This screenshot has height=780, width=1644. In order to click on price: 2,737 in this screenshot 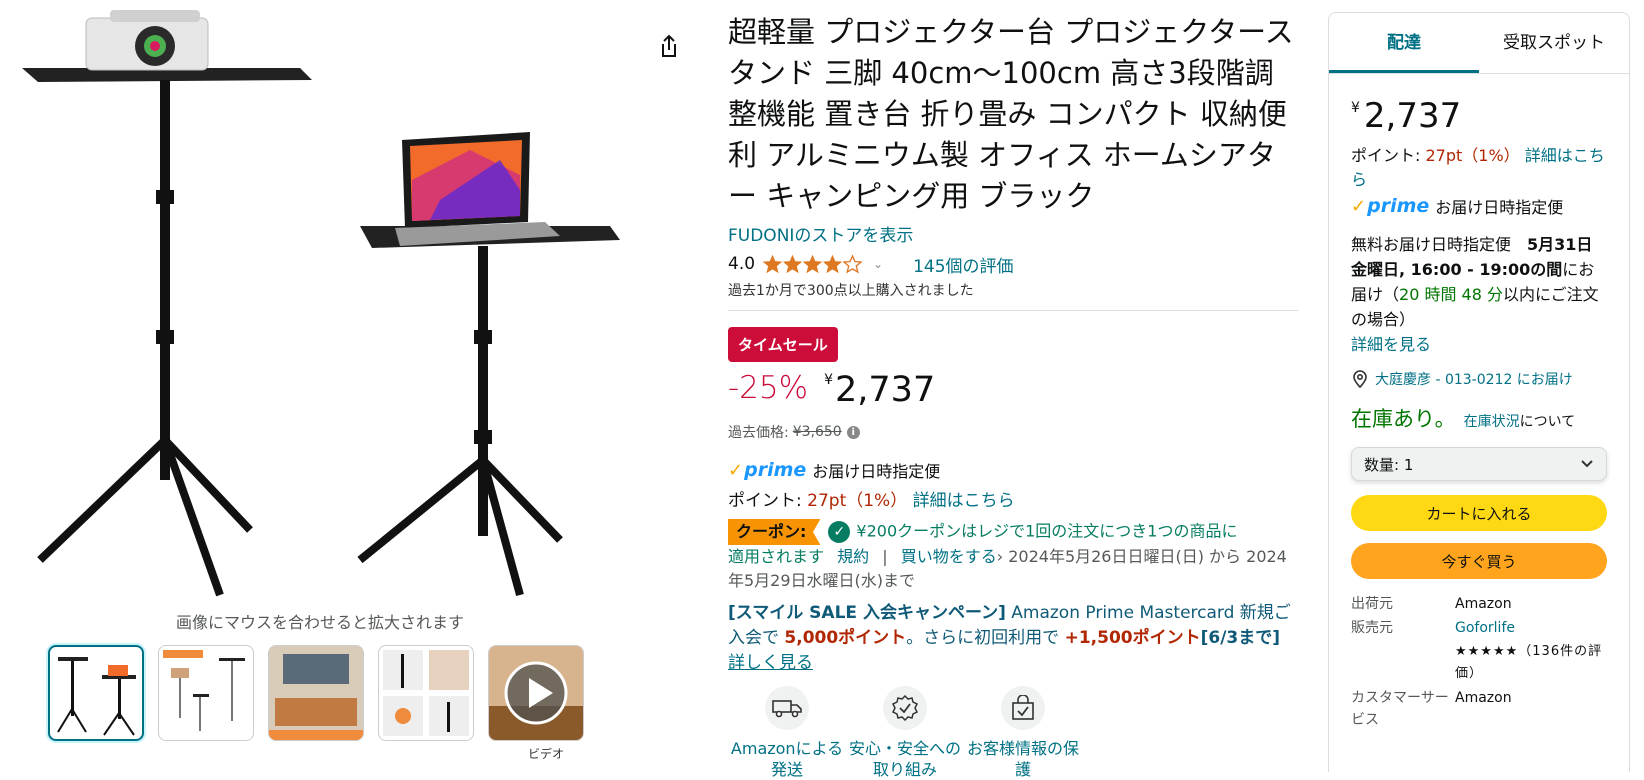, I will do `click(885, 390)`.